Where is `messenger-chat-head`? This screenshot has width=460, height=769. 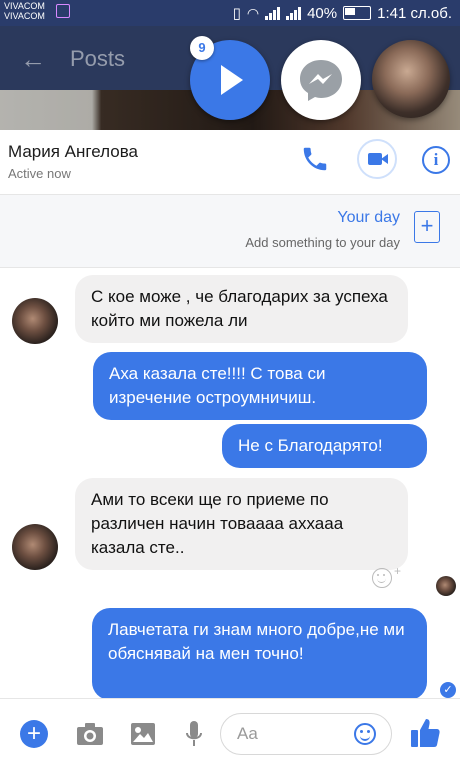
messenger-chat-head is located at coordinates (321, 80).